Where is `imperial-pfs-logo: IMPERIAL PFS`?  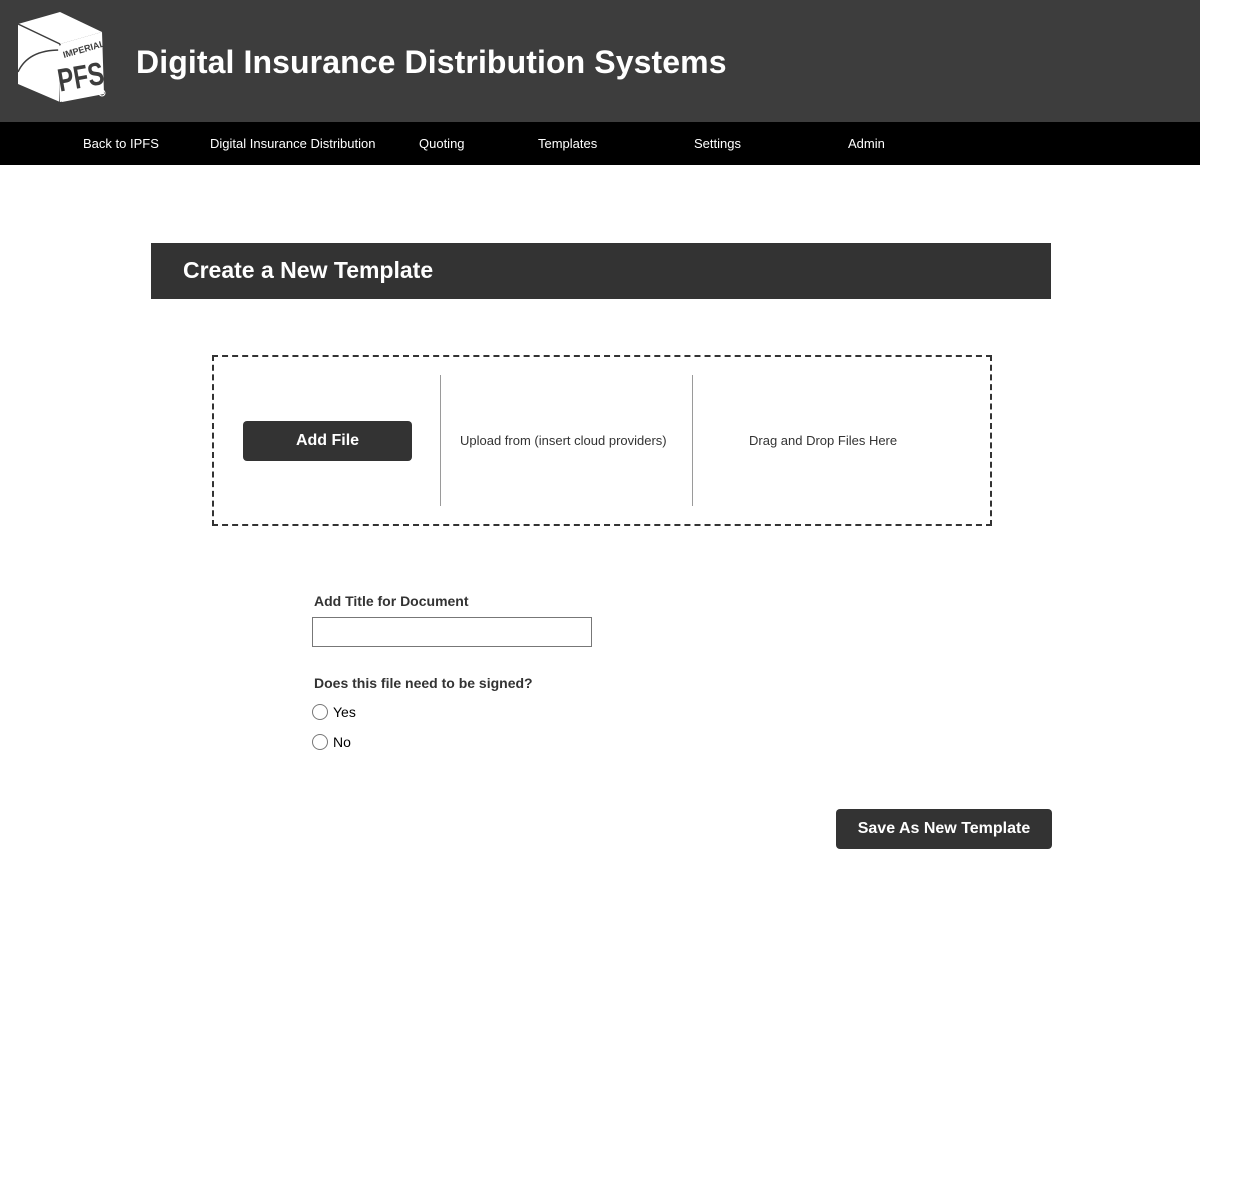 imperial-pfs-logo: IMPERIAL PFS is located at coordinates (62, 58).